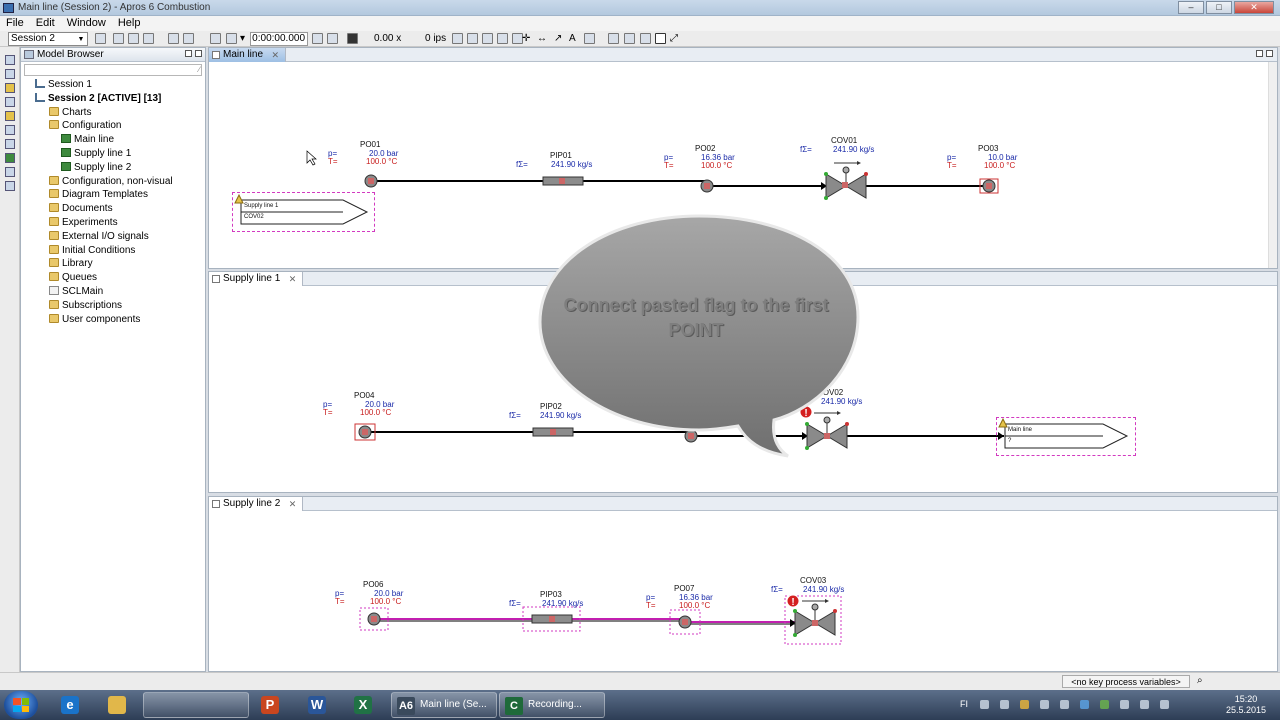  What do you see at coordinates (94, 319) in the screenshot?
I see `tree-item: User components` at bounding box center [94, 319].